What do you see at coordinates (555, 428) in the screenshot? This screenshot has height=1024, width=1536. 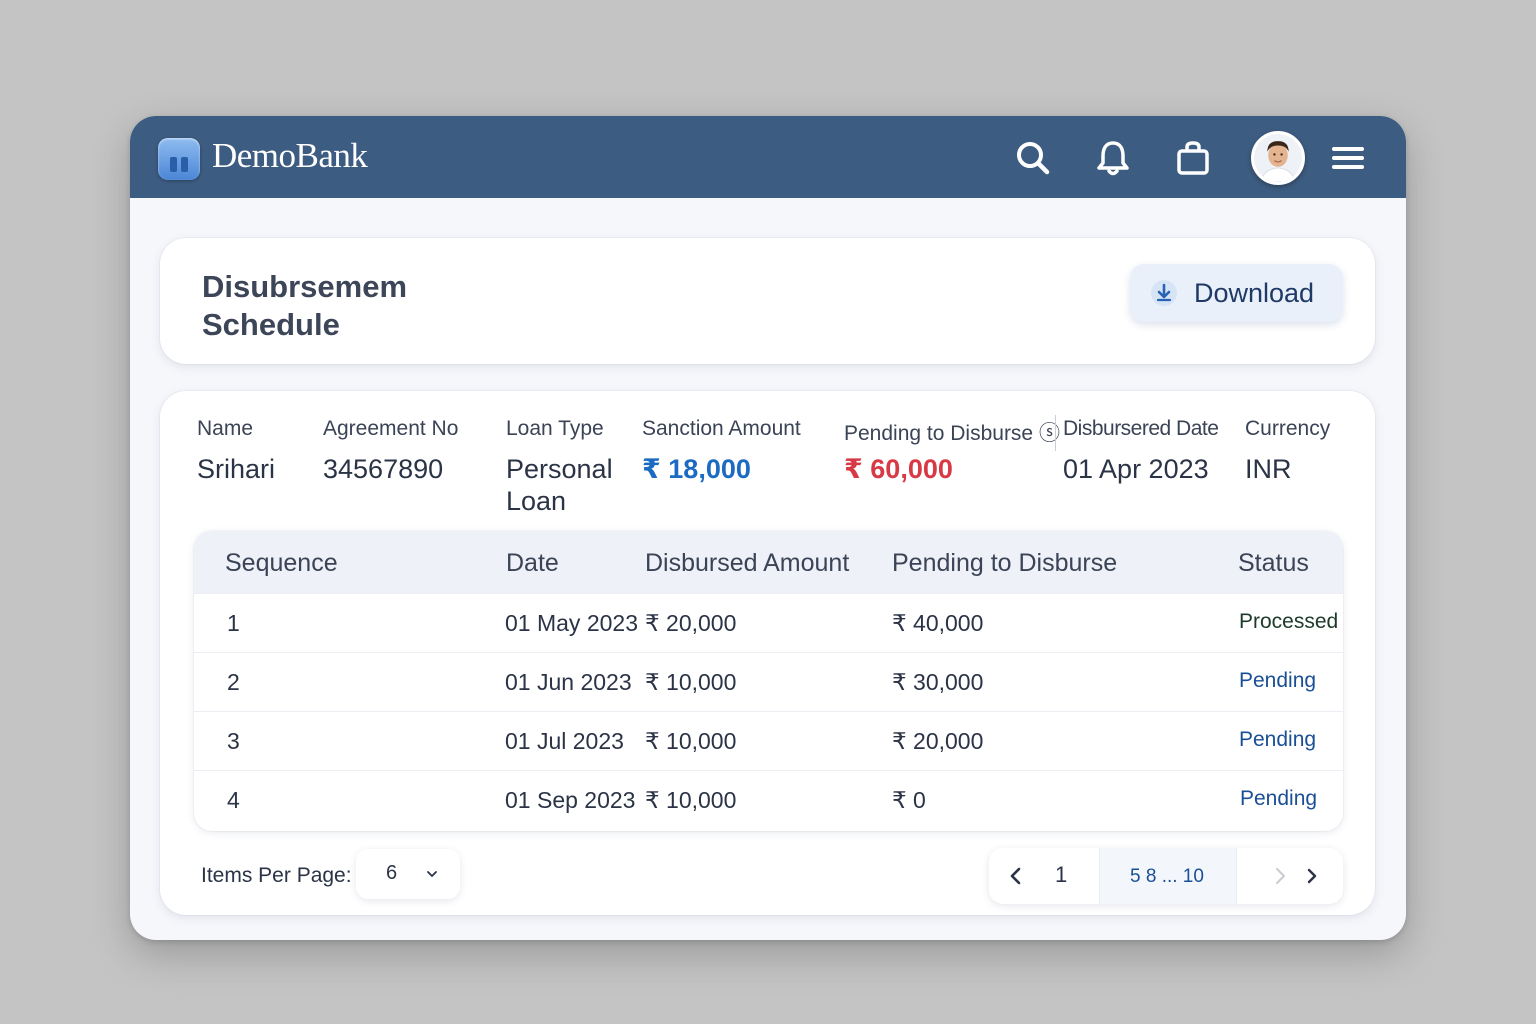 I see `loan-type-label: Loan Type` at bounding box center [555, 428].